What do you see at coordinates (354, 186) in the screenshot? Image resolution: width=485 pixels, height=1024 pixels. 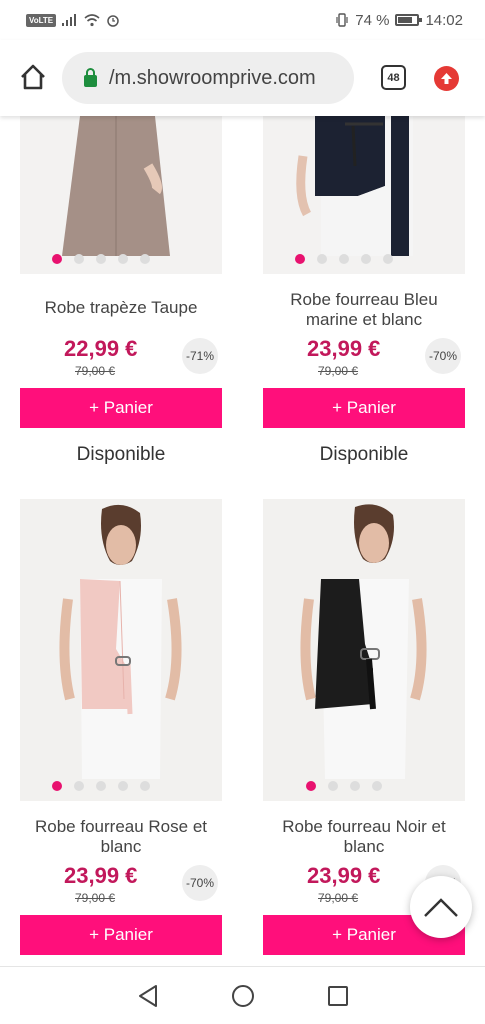 I see `dress-navy-white-image` at bounding box center [354, 186].